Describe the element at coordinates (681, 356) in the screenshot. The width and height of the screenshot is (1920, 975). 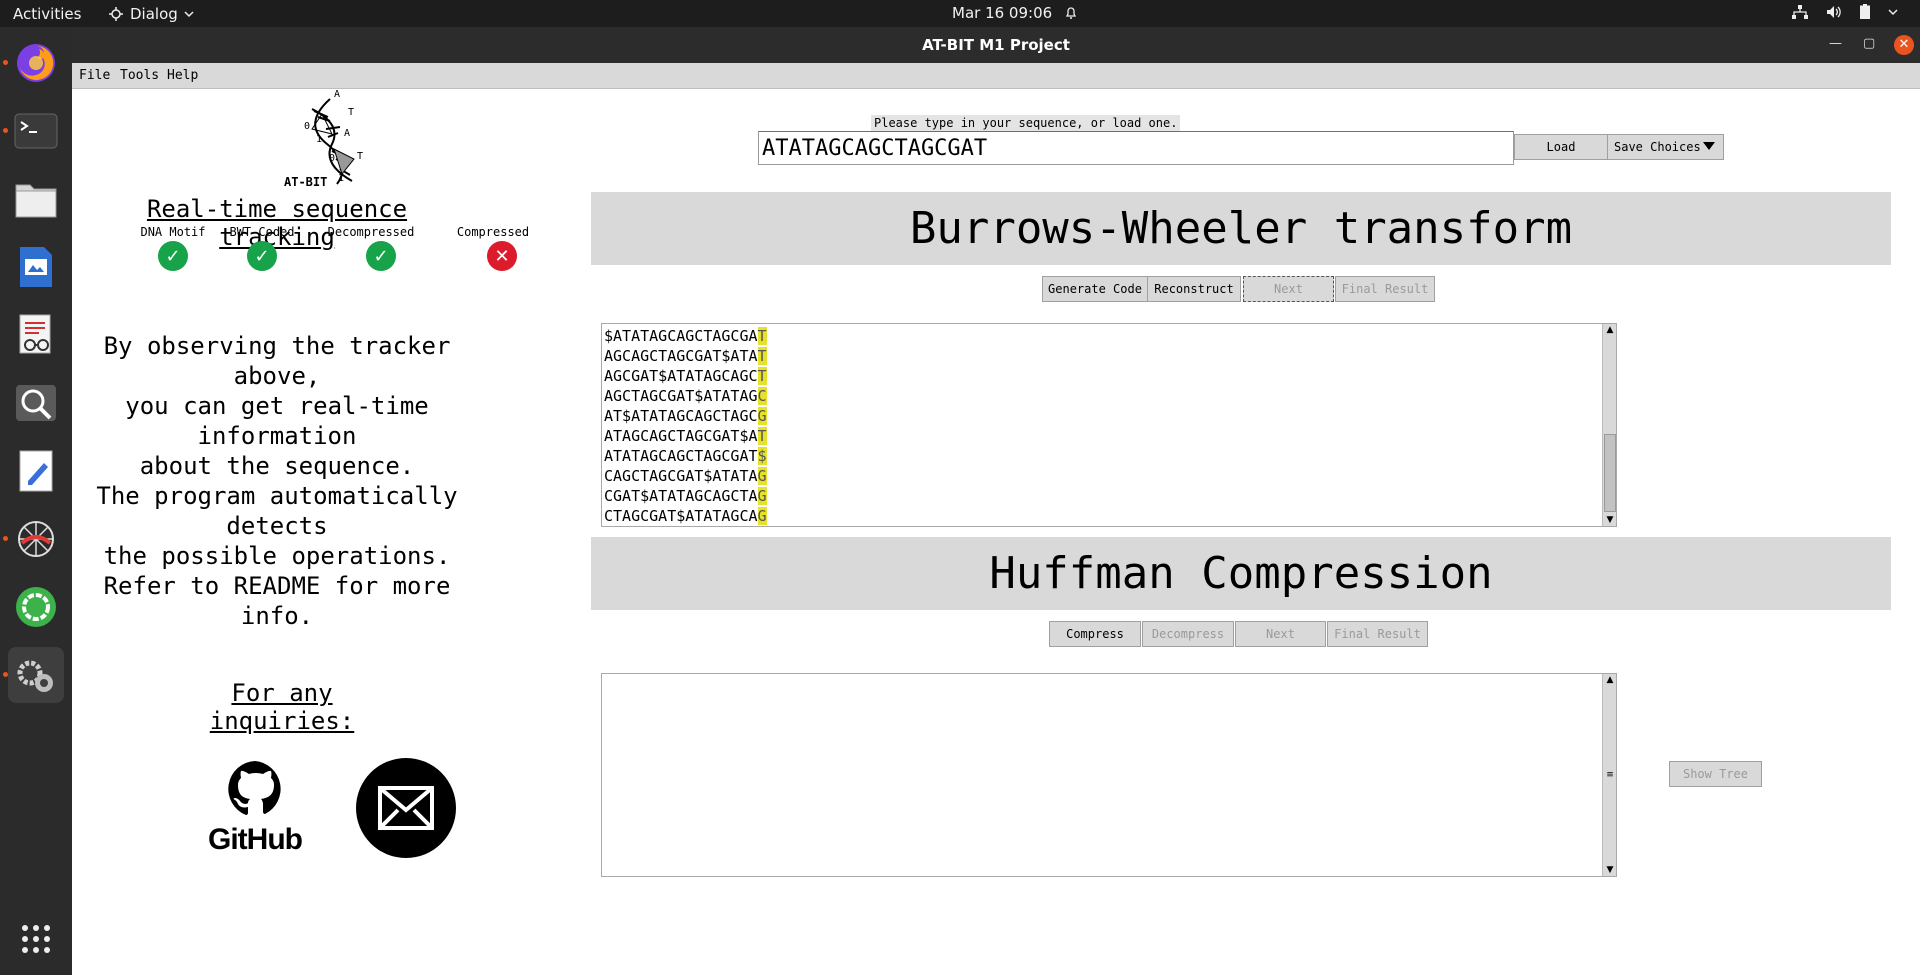
I see `bwt-row-prefix: AGCAGCTAGCGAT$ATA` at that location.